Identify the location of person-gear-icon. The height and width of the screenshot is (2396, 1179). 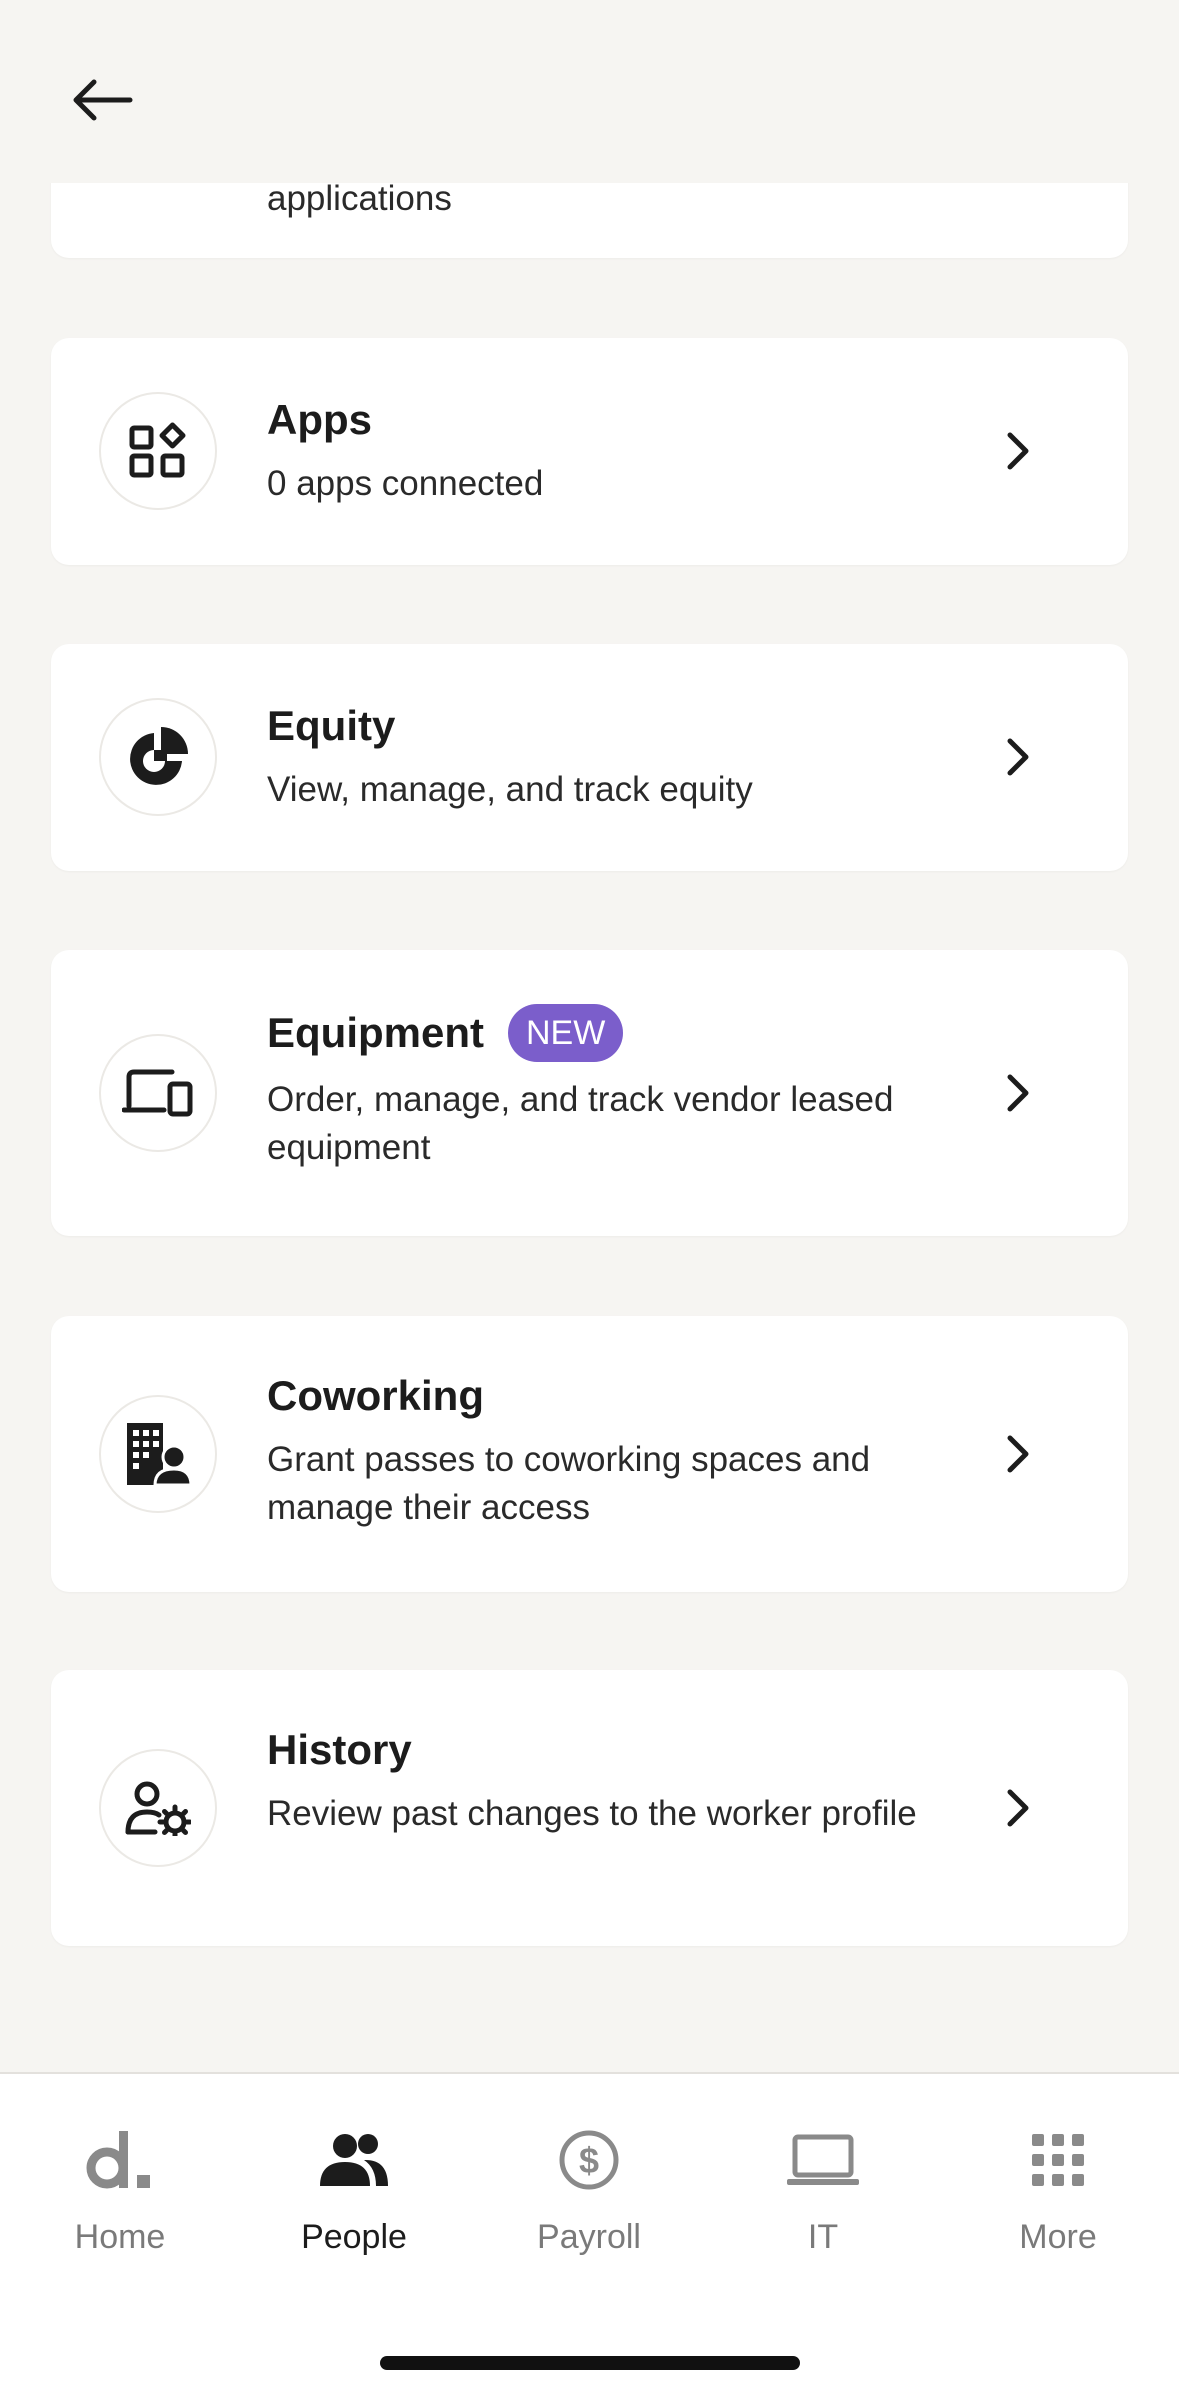
(158, 1808).